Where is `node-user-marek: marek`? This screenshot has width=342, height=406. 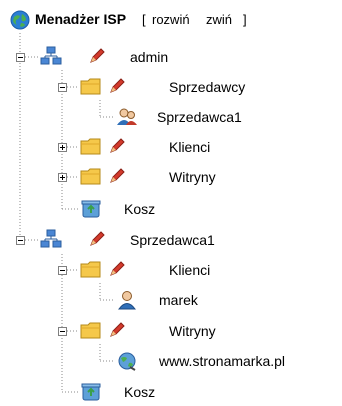
node-user-marek: marek is located at coordinates (178, 300).